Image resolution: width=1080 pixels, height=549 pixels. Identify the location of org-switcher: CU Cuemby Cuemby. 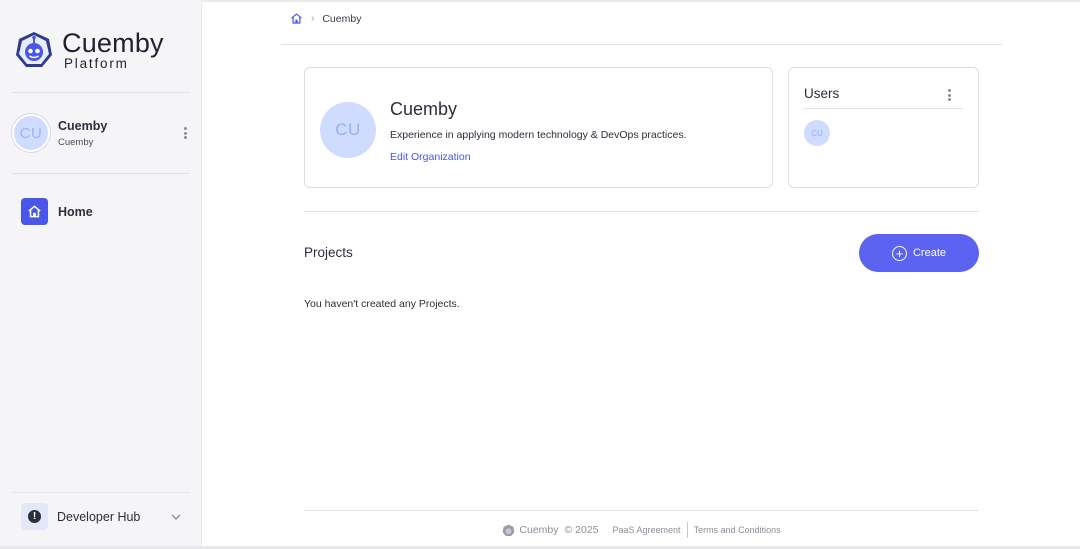
(101, 133).